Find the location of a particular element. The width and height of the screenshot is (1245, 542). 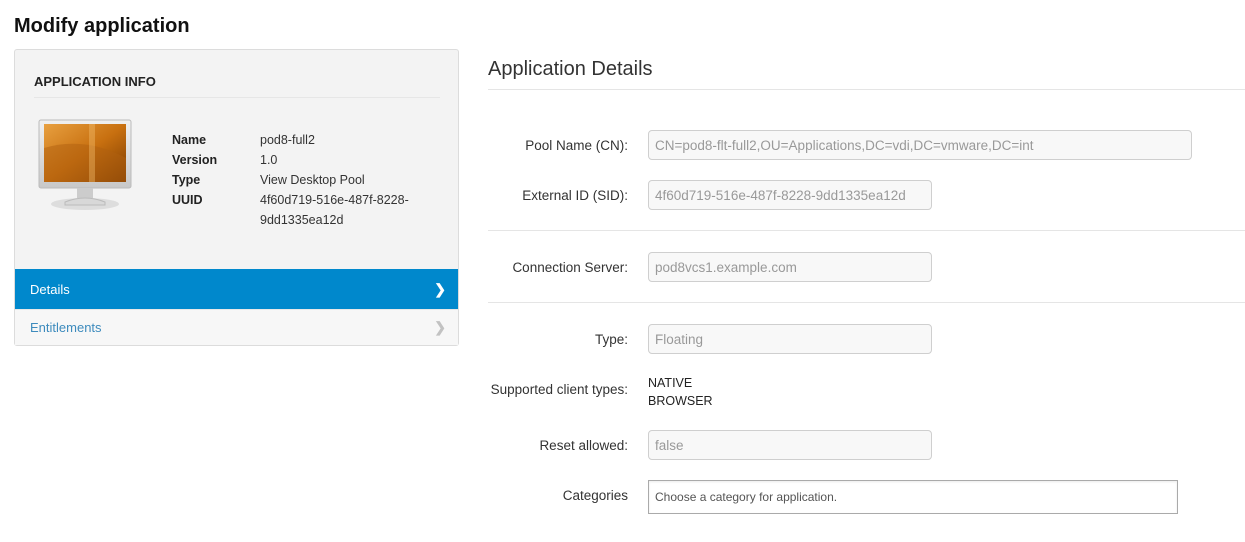

type-row: Type: Floating is located at coordinates (866, 339).